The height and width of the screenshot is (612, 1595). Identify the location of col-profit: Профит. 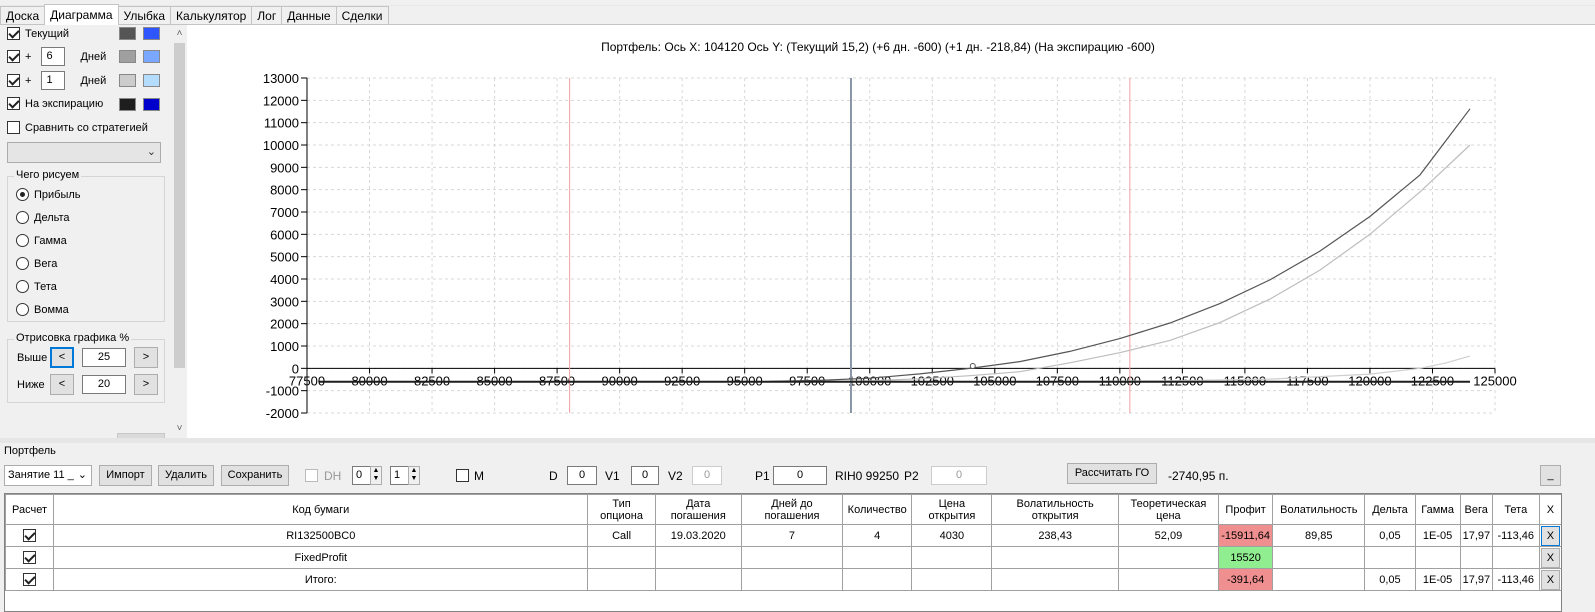
(1246, 509).